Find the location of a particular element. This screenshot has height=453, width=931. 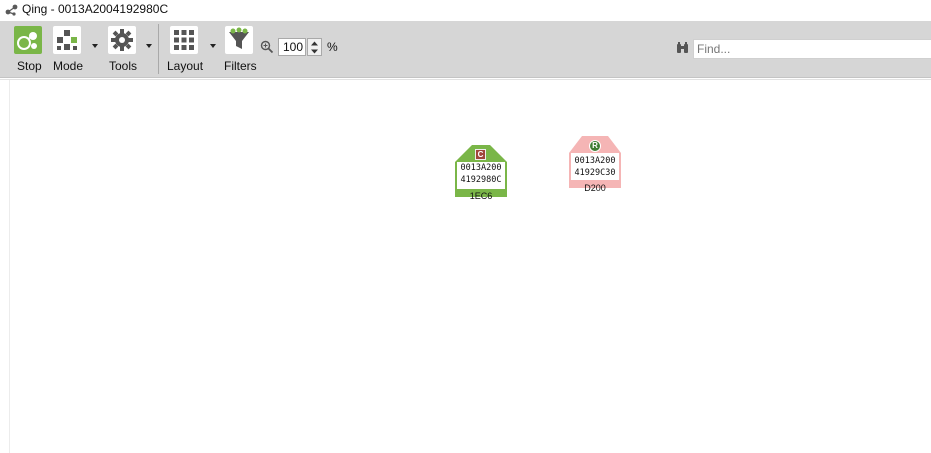

tools-button: Tools is located at coordinates (132, 50).